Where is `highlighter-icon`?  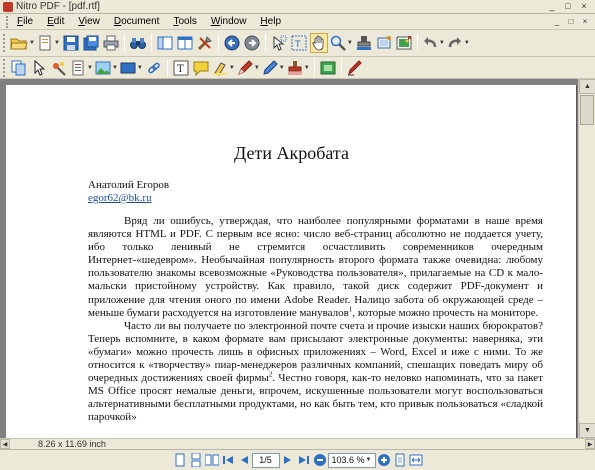 highlighter-icon is located at coordinates (219, 68).